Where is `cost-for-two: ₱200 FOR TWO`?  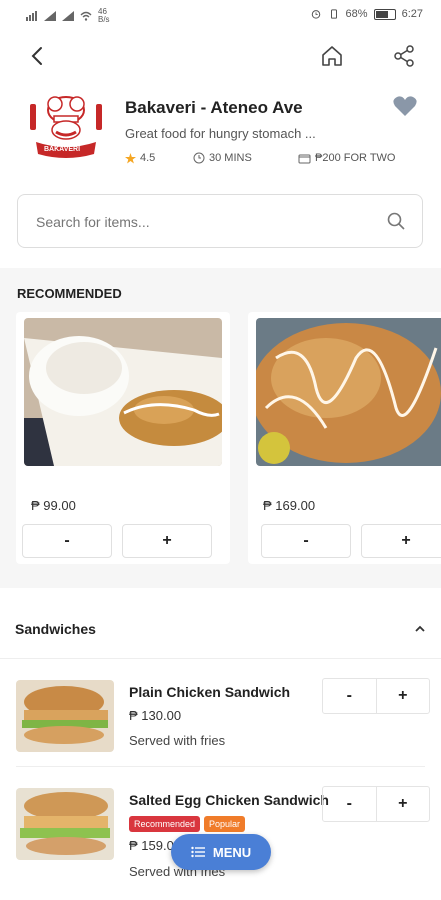 cost-for-two: ₱200 FOR TWO is located at coordinates (346, 158).